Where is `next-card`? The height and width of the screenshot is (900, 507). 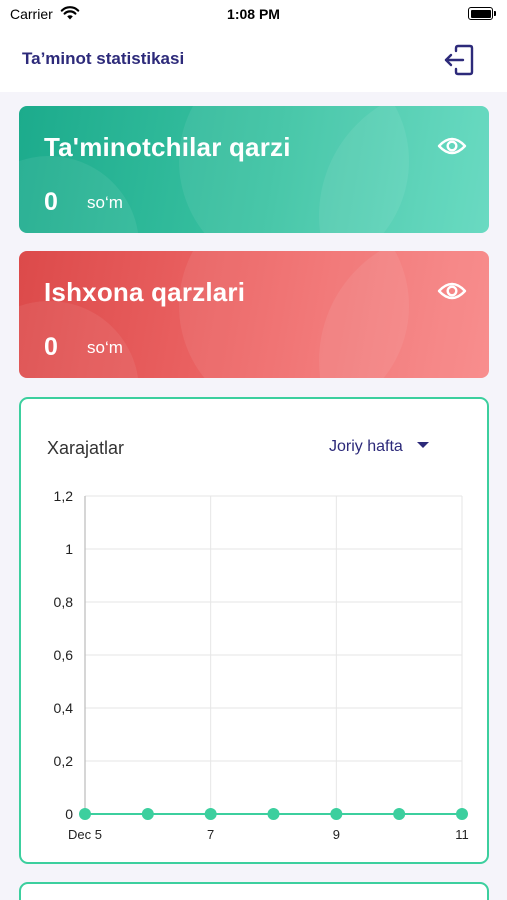
next-card is located at coordinates (254, 891).